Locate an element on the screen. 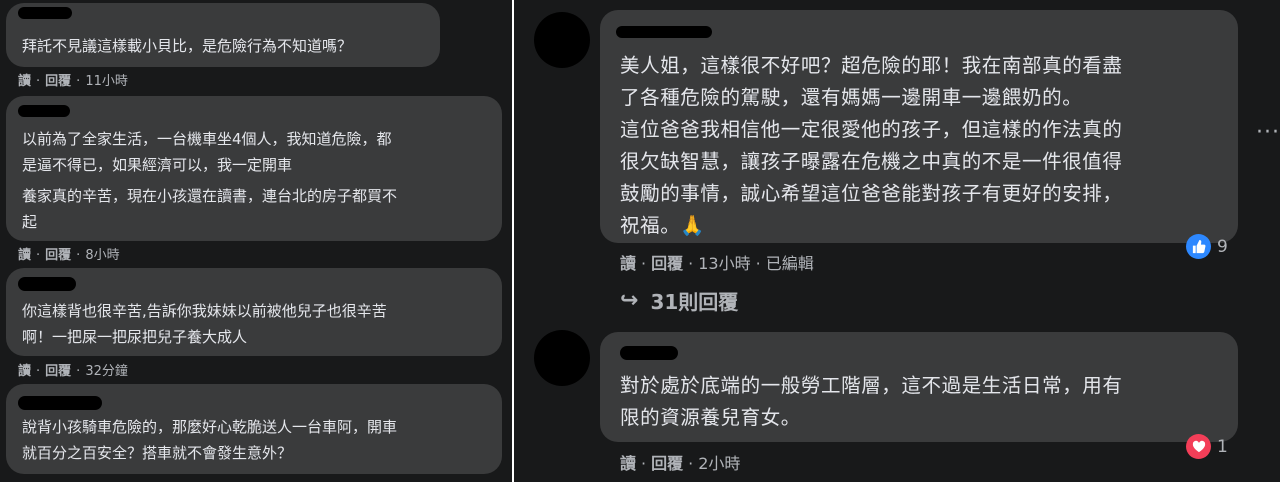 This screenshot has height=482, width=1280. timestamp: 2小時 is located at coordinates (719, 462).